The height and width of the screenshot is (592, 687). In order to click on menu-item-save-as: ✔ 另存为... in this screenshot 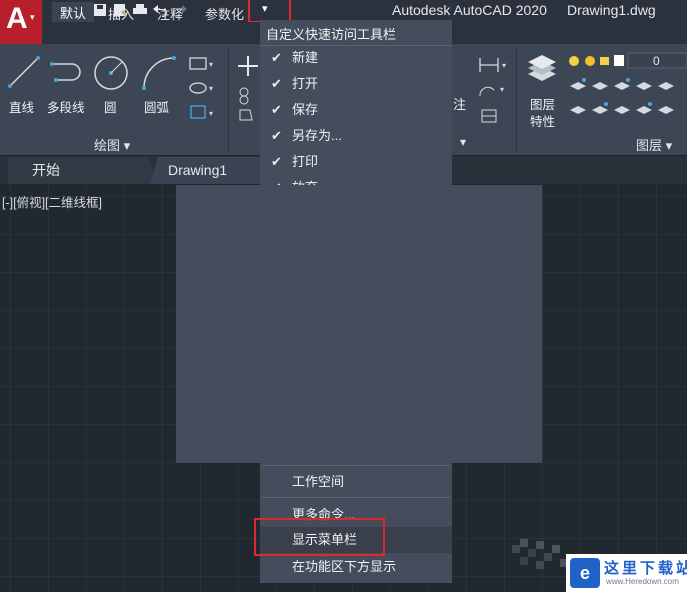, I will do `click(356, 136)`.